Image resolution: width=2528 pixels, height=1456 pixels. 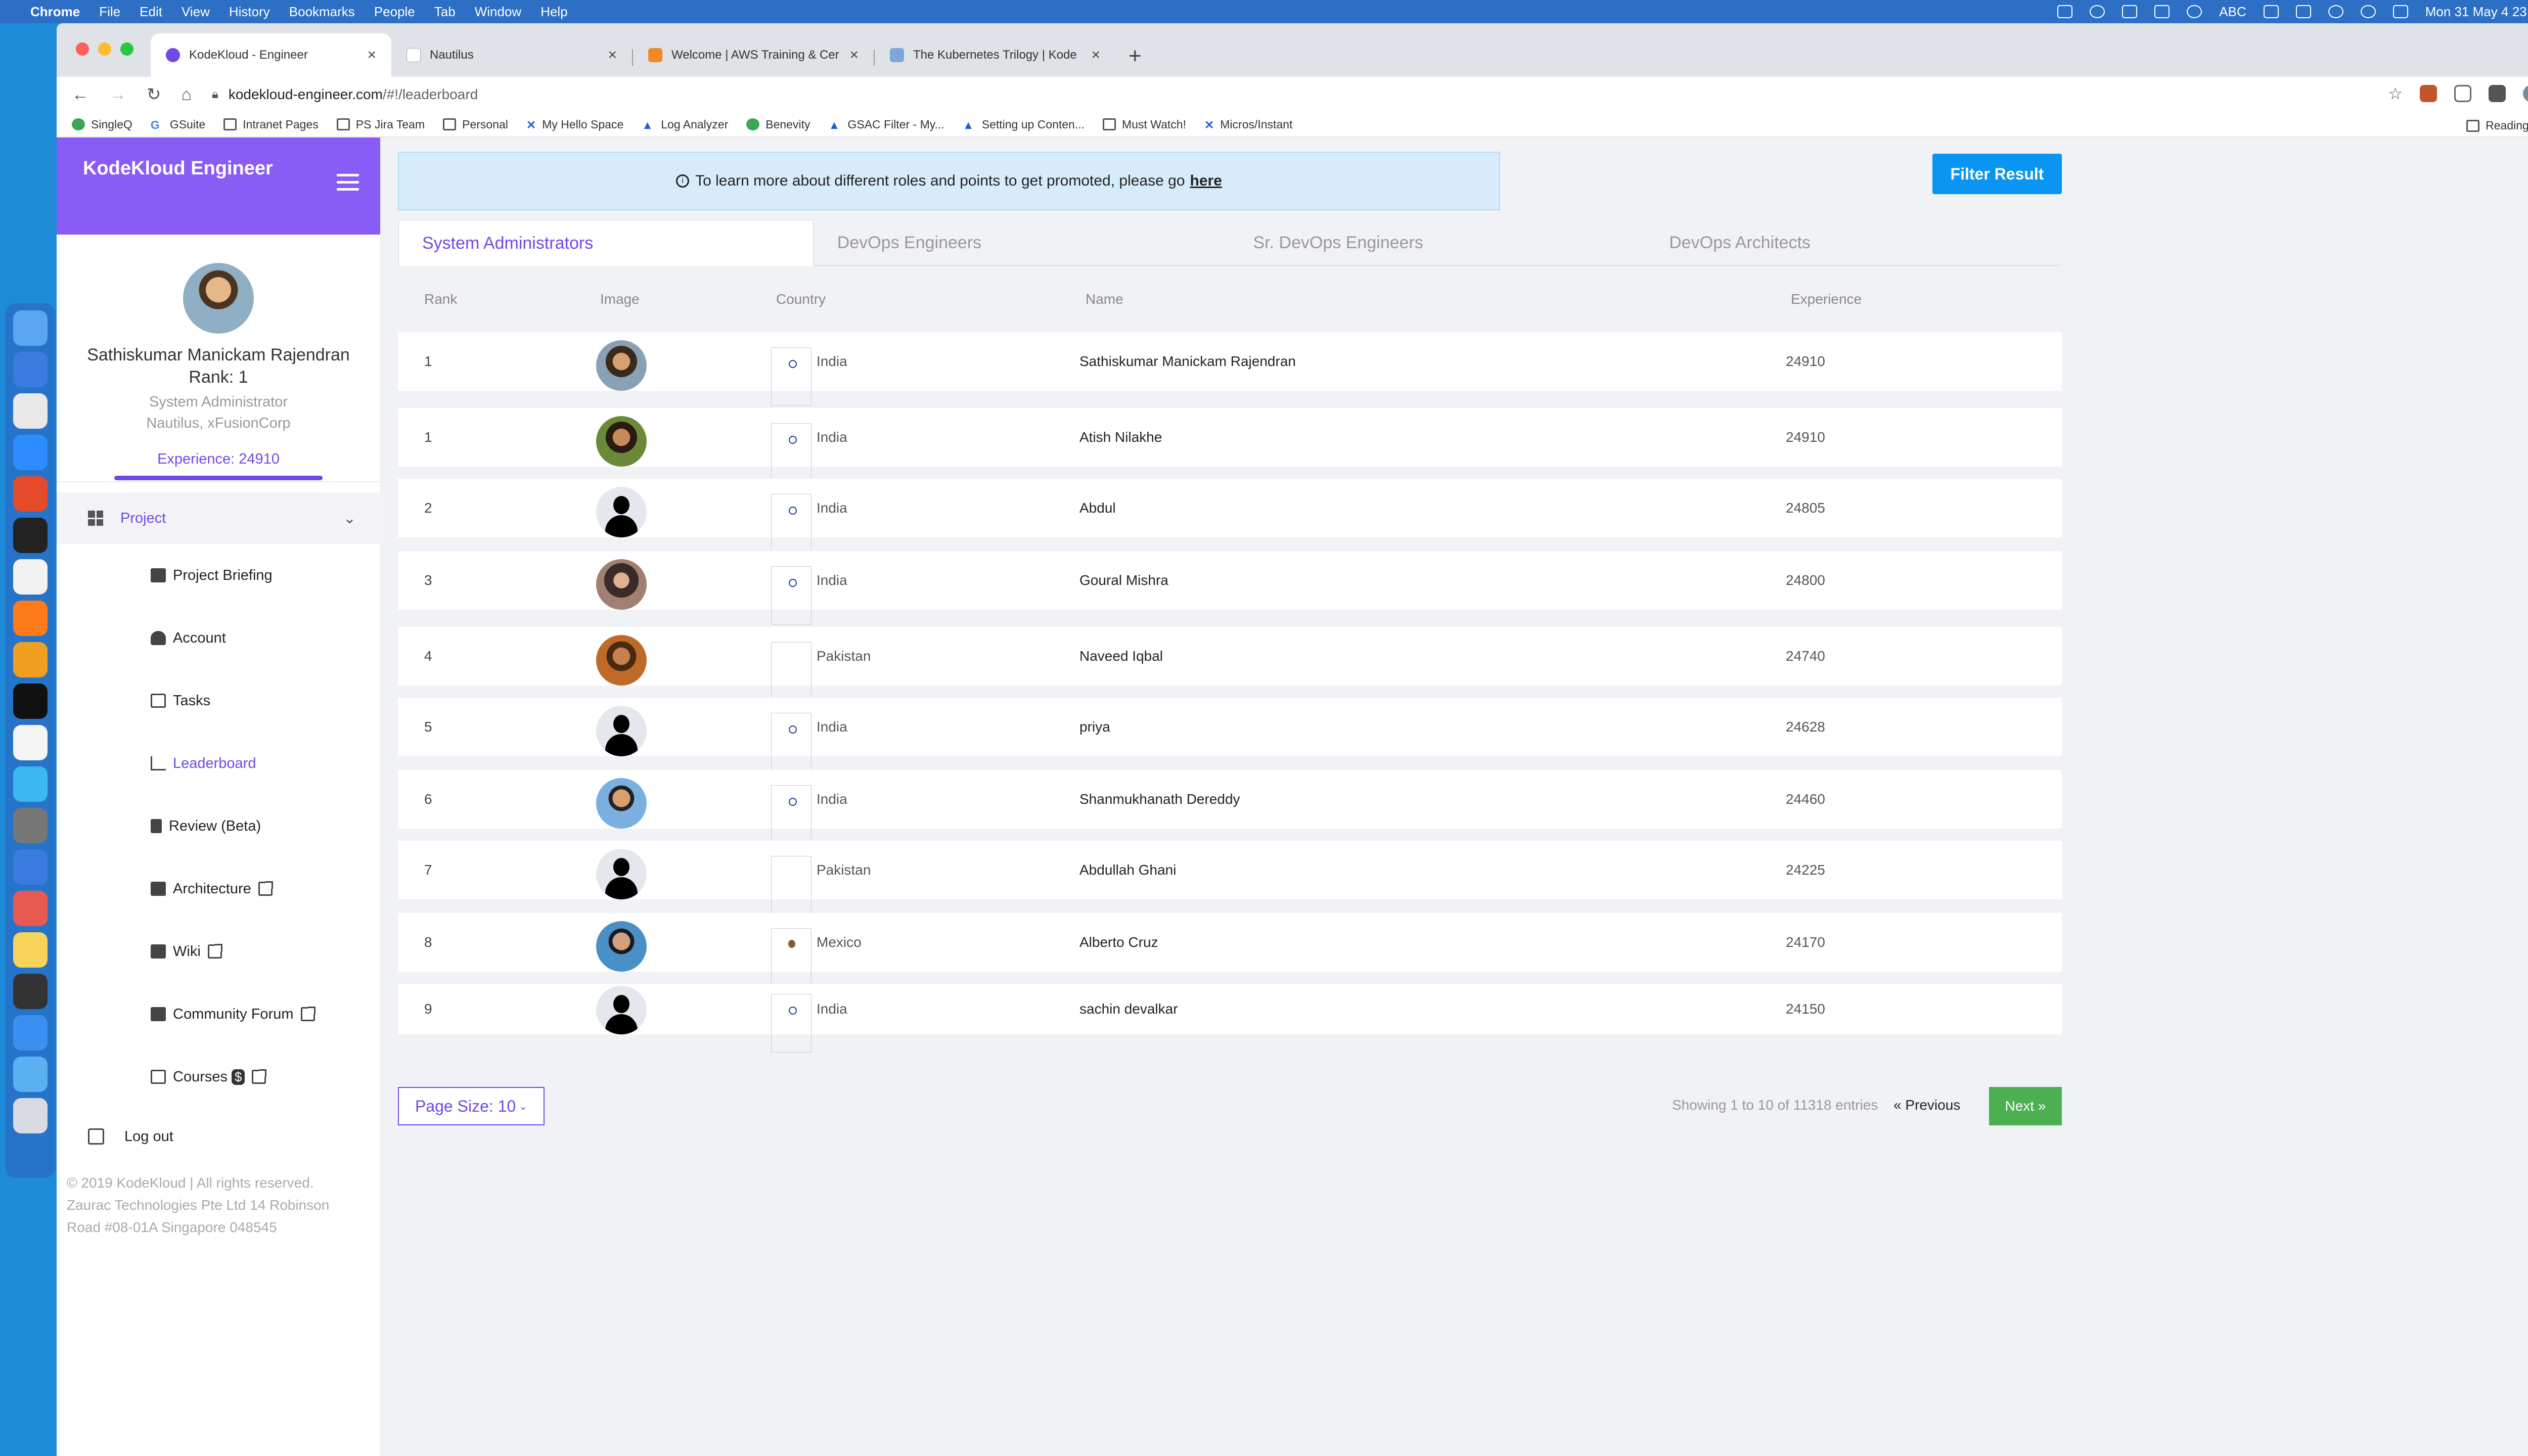 I want to click on spotlight-search-icon, so click(x=2368, y=11).